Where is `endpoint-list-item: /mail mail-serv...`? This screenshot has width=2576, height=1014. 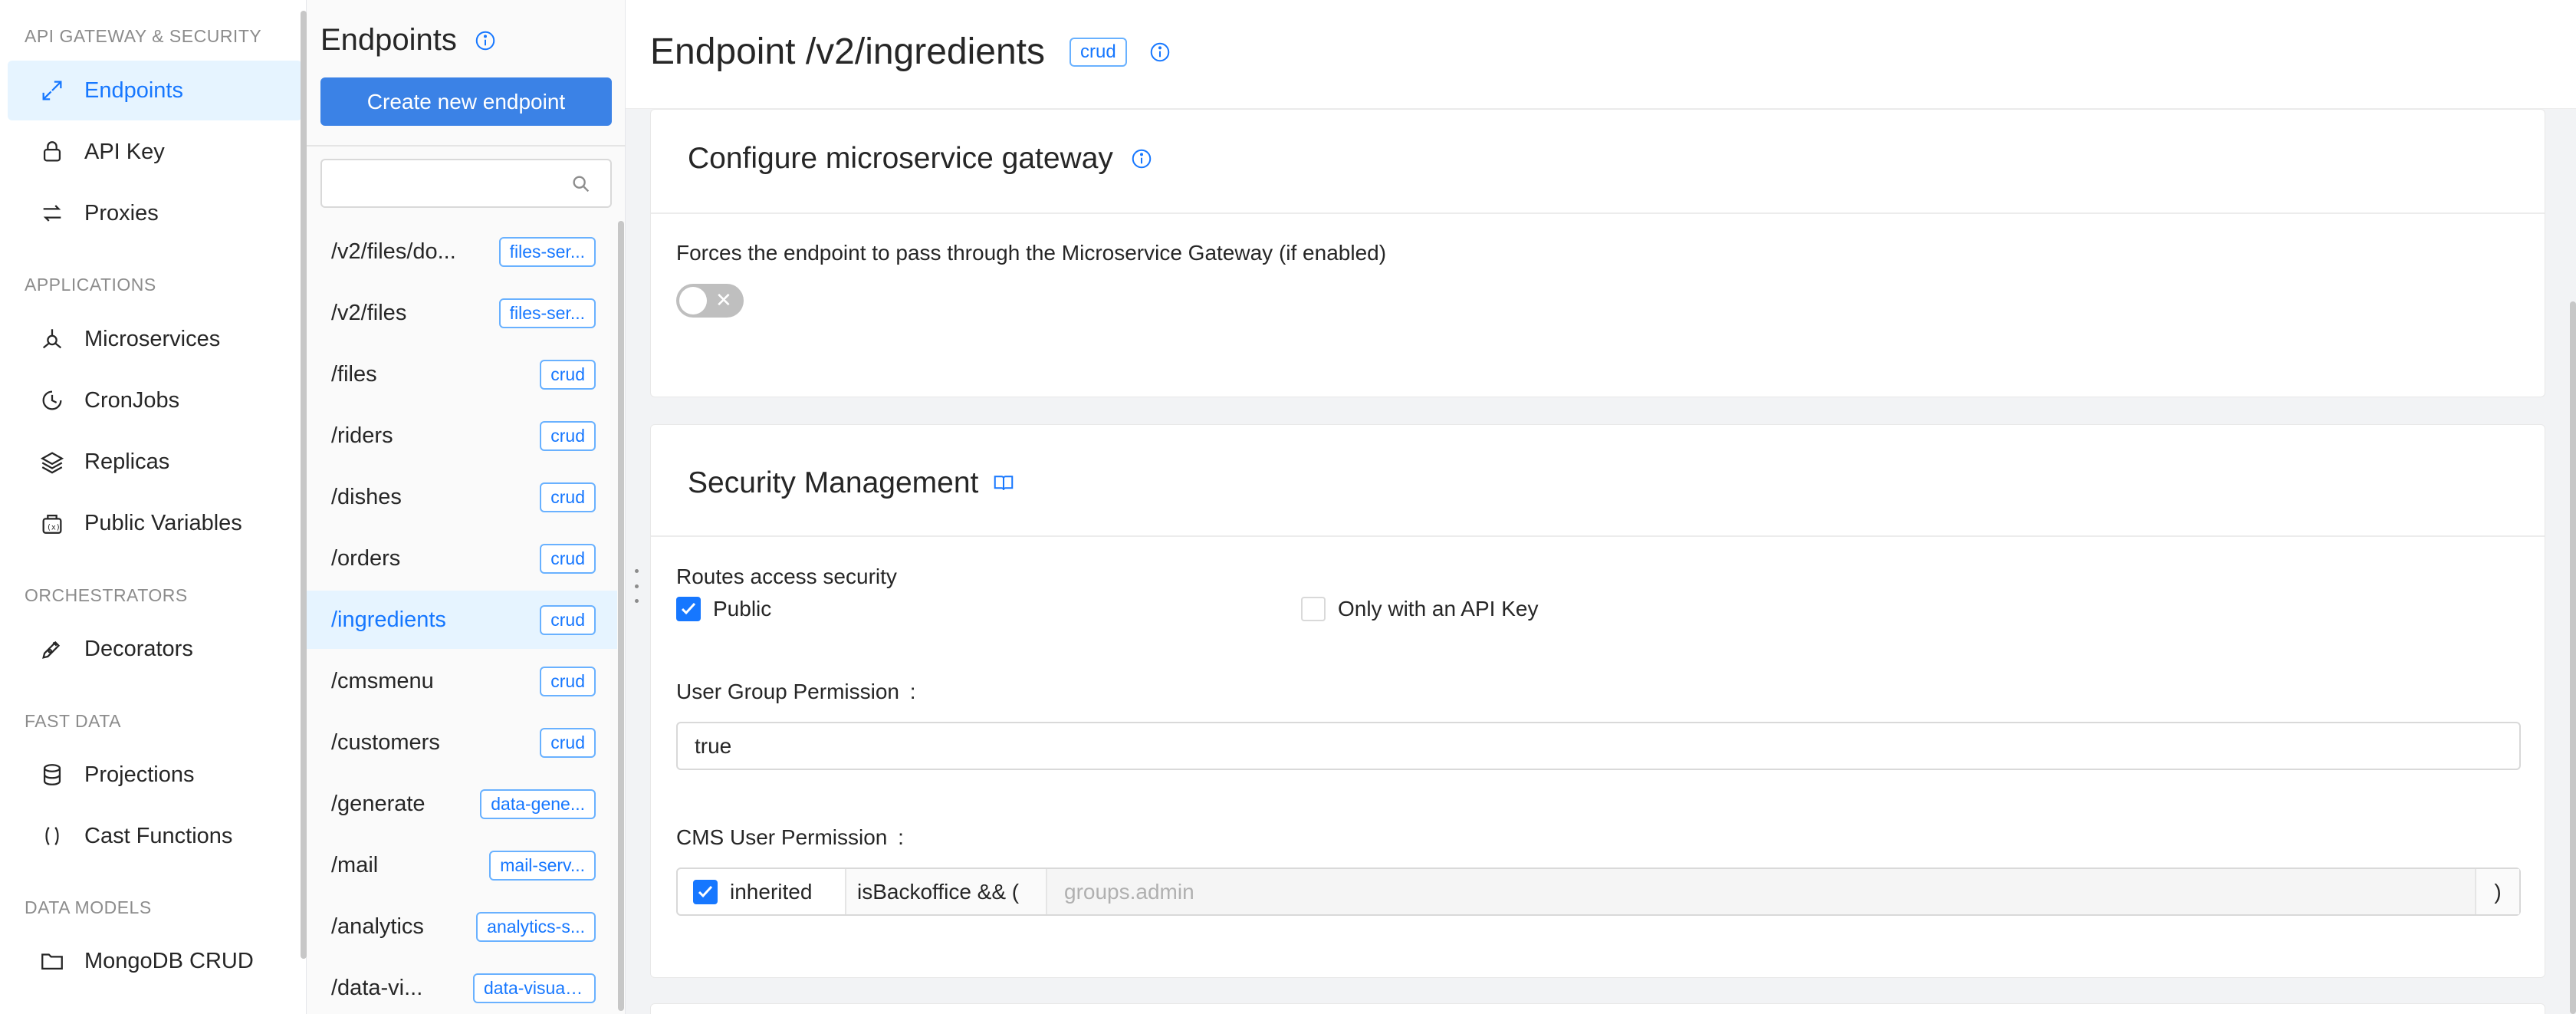
endpoint-list-item: /mail mail-serv... is located at coordinates (462, 865).